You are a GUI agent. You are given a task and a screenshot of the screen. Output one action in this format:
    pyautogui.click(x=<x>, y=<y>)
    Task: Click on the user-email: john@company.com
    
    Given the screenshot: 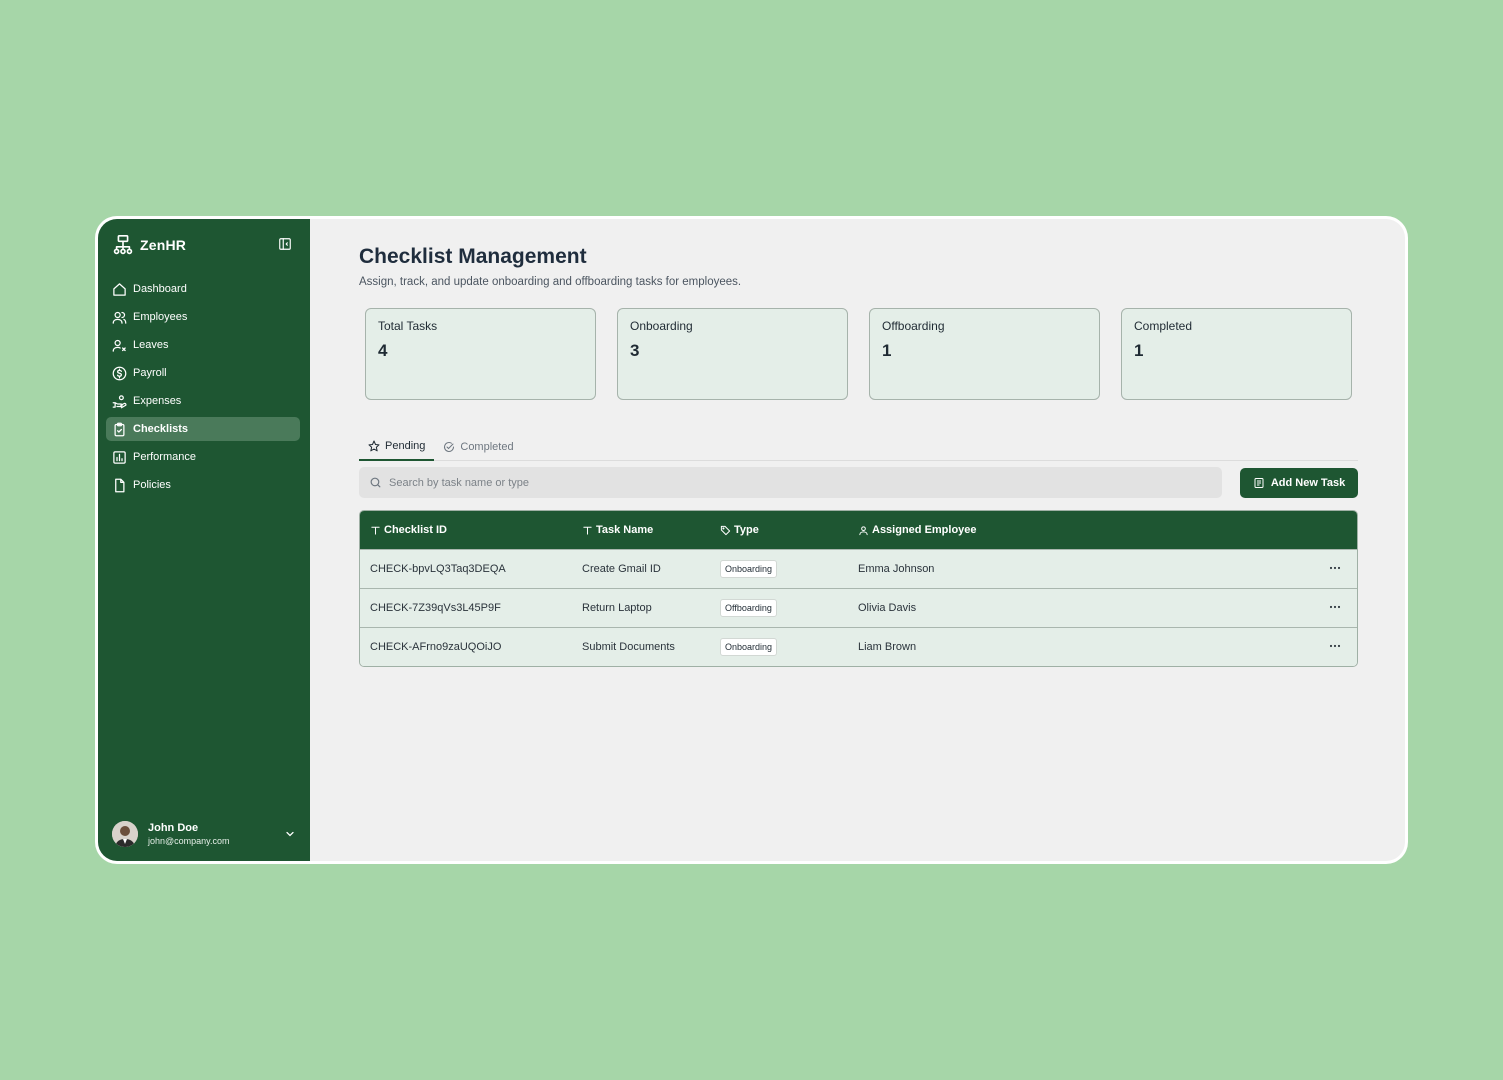 What is the action you would take?
    pyautogui.click(x=189, y=841)
    